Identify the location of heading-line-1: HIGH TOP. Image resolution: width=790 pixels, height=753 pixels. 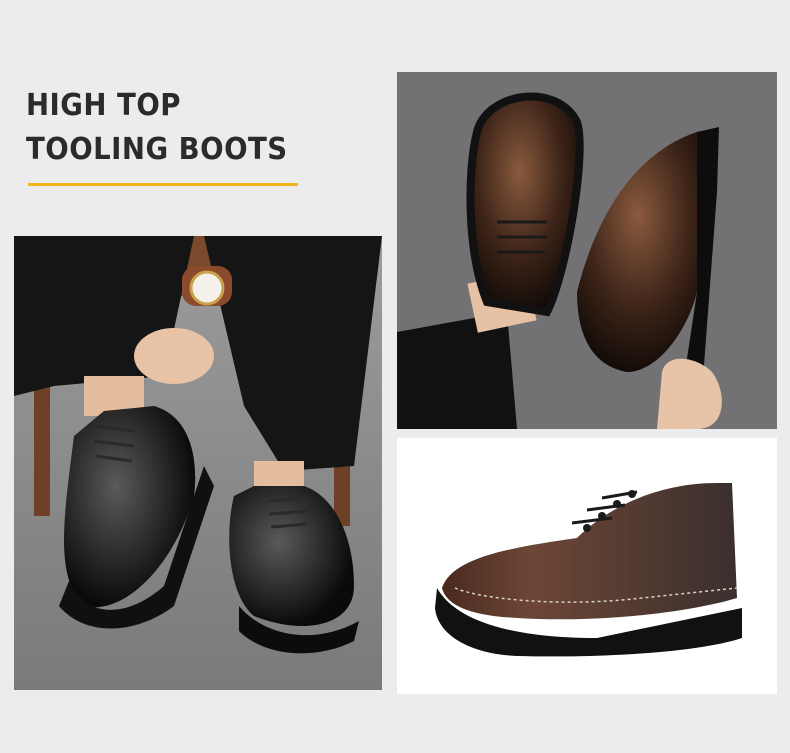
(103, 105).